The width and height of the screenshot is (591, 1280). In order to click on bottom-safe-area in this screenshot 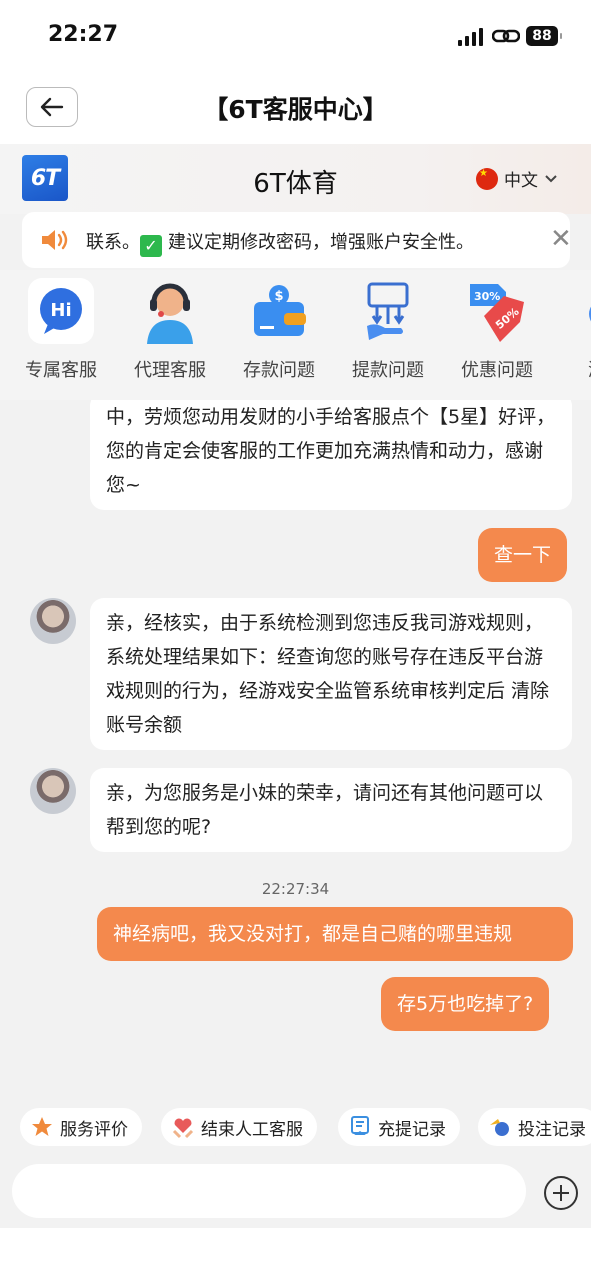, I will do `click(295, 1254)`.